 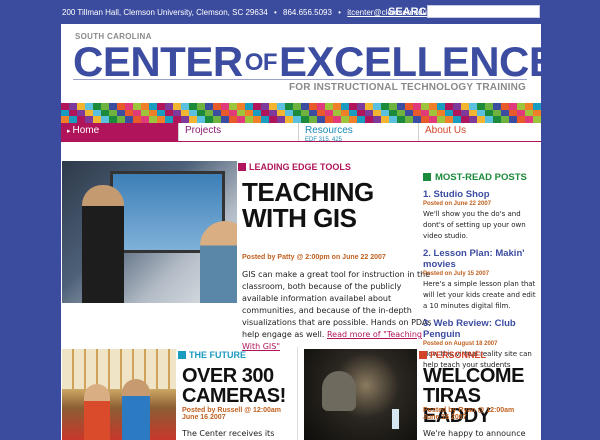 I want to click on cameras-photo, so click(x=119, y=394).